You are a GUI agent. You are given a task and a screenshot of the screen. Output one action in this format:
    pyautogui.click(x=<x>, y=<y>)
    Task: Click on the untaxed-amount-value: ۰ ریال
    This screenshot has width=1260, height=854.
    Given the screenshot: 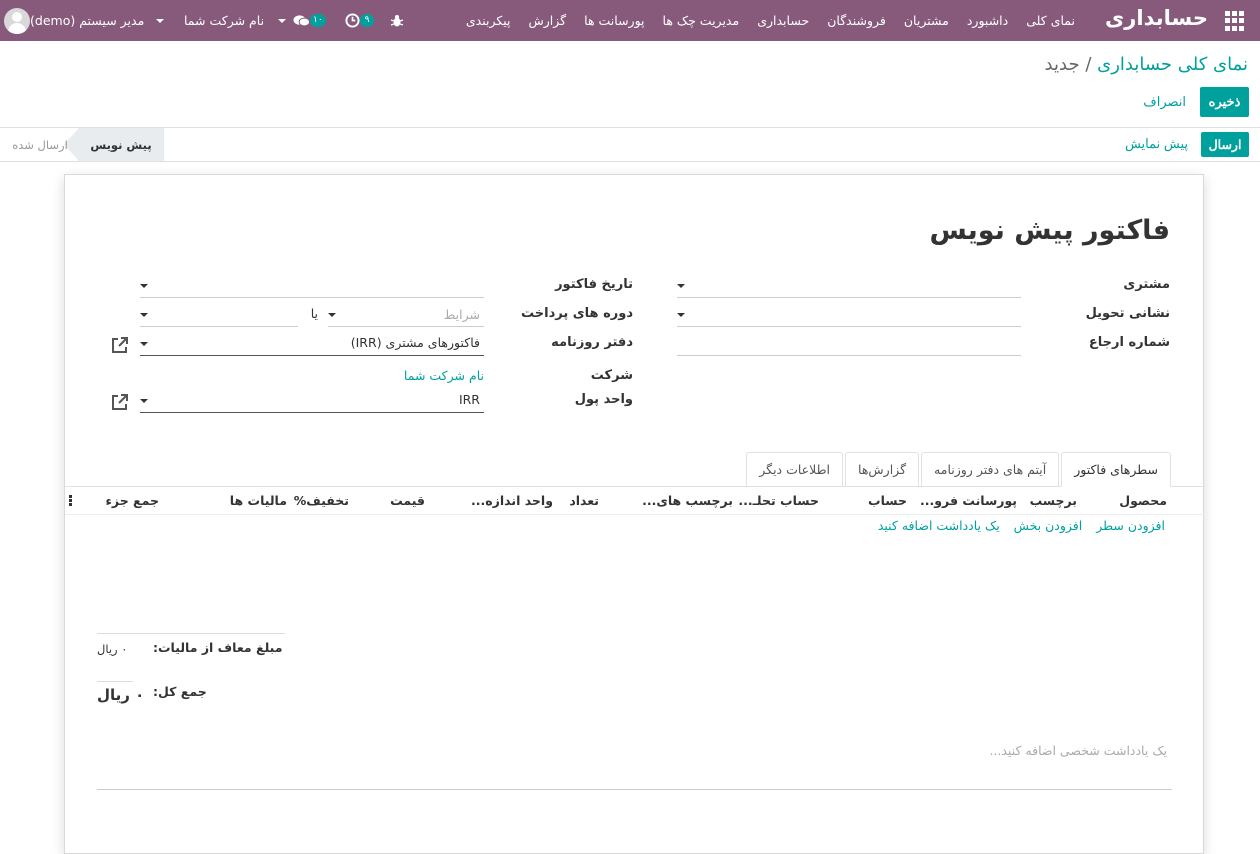 What is the action you would take?
    pyautogui.click(x=112, y=649)
    